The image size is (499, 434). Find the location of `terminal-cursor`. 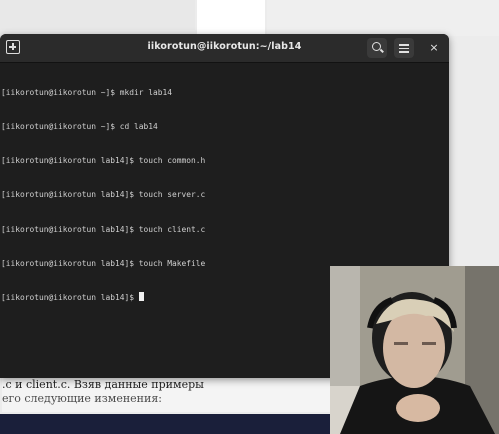

terminal-cursor is located at coordinates (141, 297).